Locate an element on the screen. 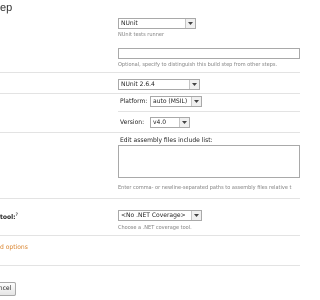  nunit-version-select: NUnit 2.6.4 is located at coordinates (159, 84).